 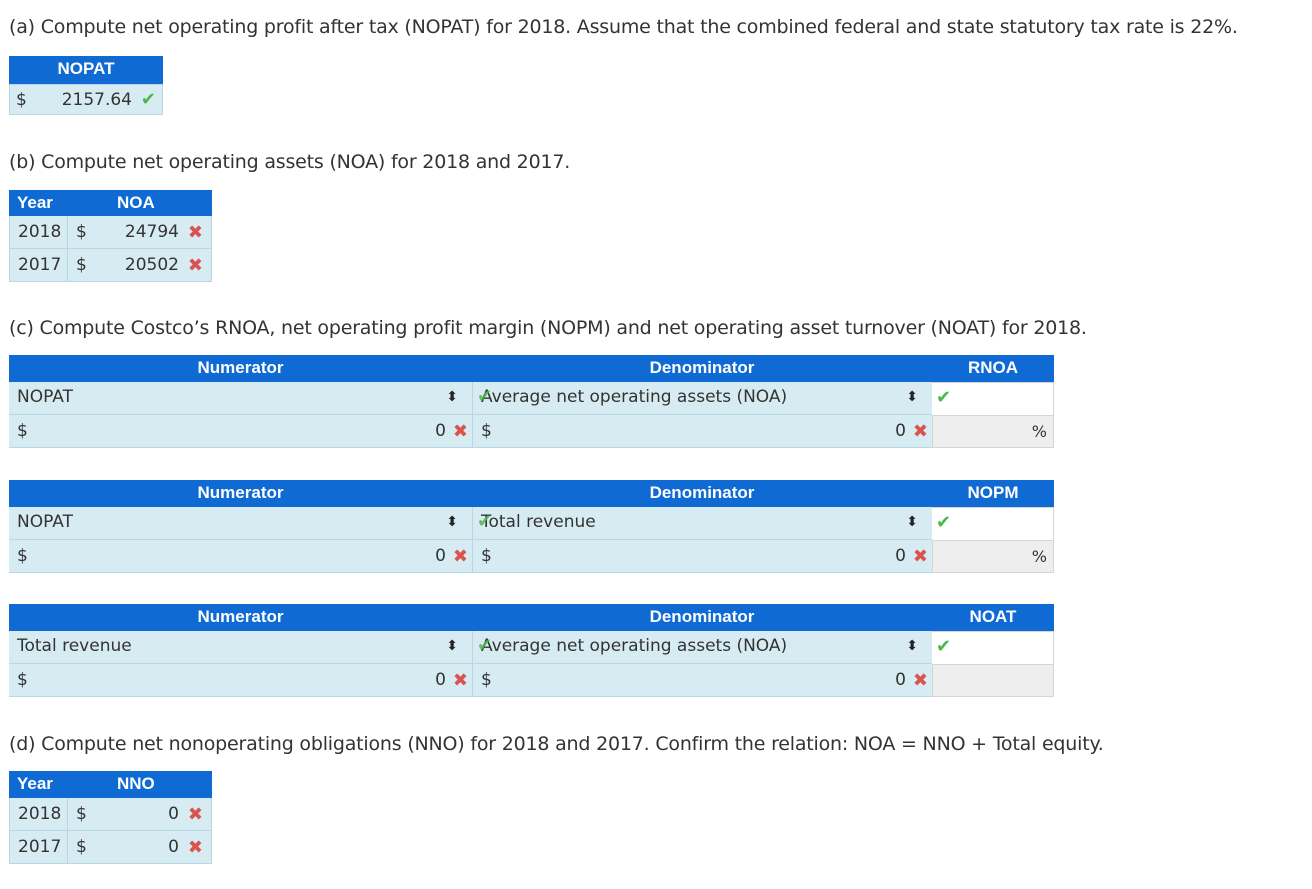 I want to click on nopat-header-label: NOPAT, so click(x=86, y=68).